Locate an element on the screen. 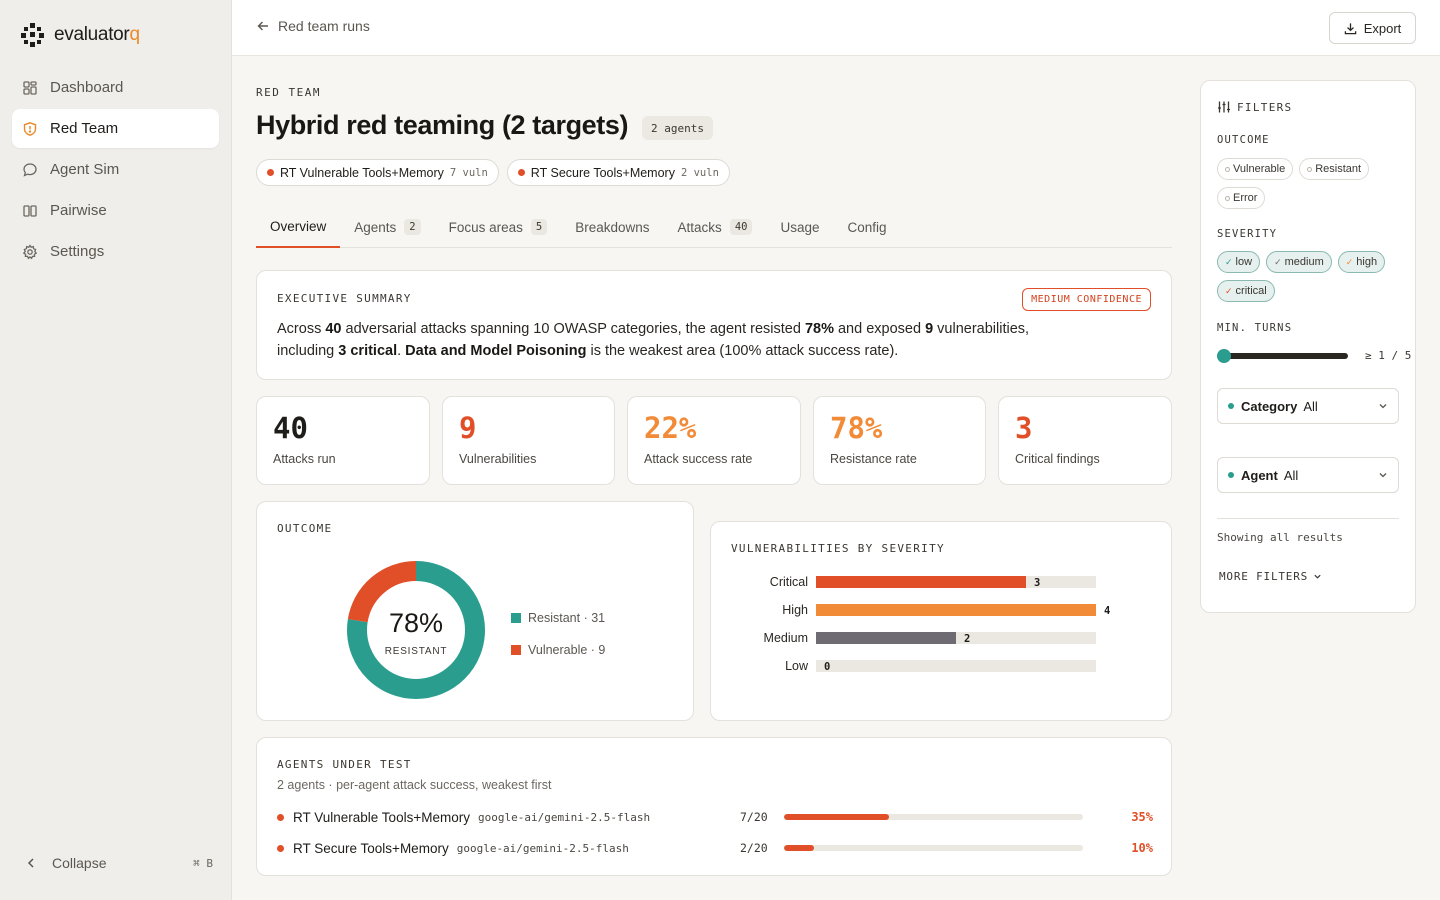 The width and height of the screenshot is (1440, 900). agent-success-pct: 35% is located at coordinates (1142, 817).